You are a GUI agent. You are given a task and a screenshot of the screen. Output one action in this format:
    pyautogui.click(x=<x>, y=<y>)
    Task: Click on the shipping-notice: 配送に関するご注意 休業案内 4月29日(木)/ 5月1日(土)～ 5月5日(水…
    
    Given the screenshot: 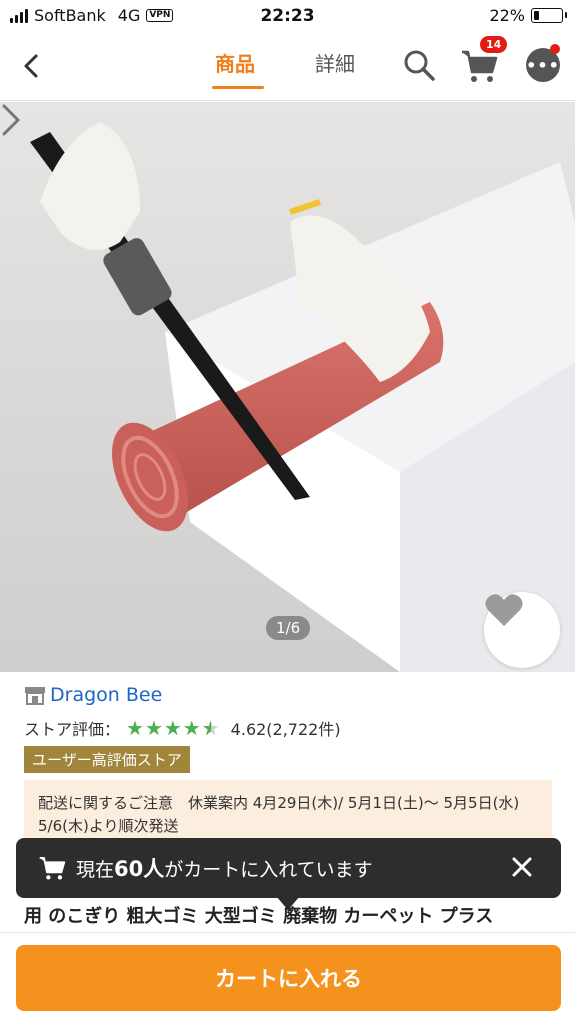 What is the action you would take?
    pyautogui.click(x=288, y=811)
    